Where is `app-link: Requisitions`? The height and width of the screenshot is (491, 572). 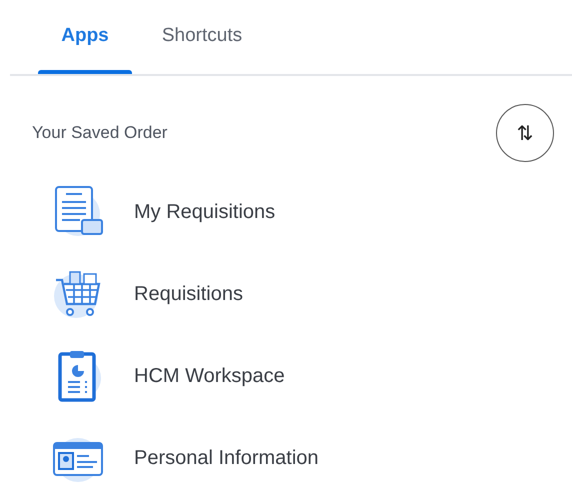 app-link: Requisitions is located at coordinates (188, 294).